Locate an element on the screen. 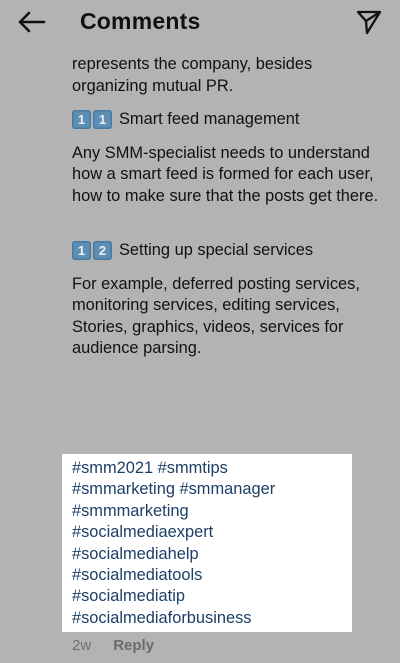 This screenshot has width=400, height=663. comment-meta: 2w Reply is located at coordinates (113, 645).